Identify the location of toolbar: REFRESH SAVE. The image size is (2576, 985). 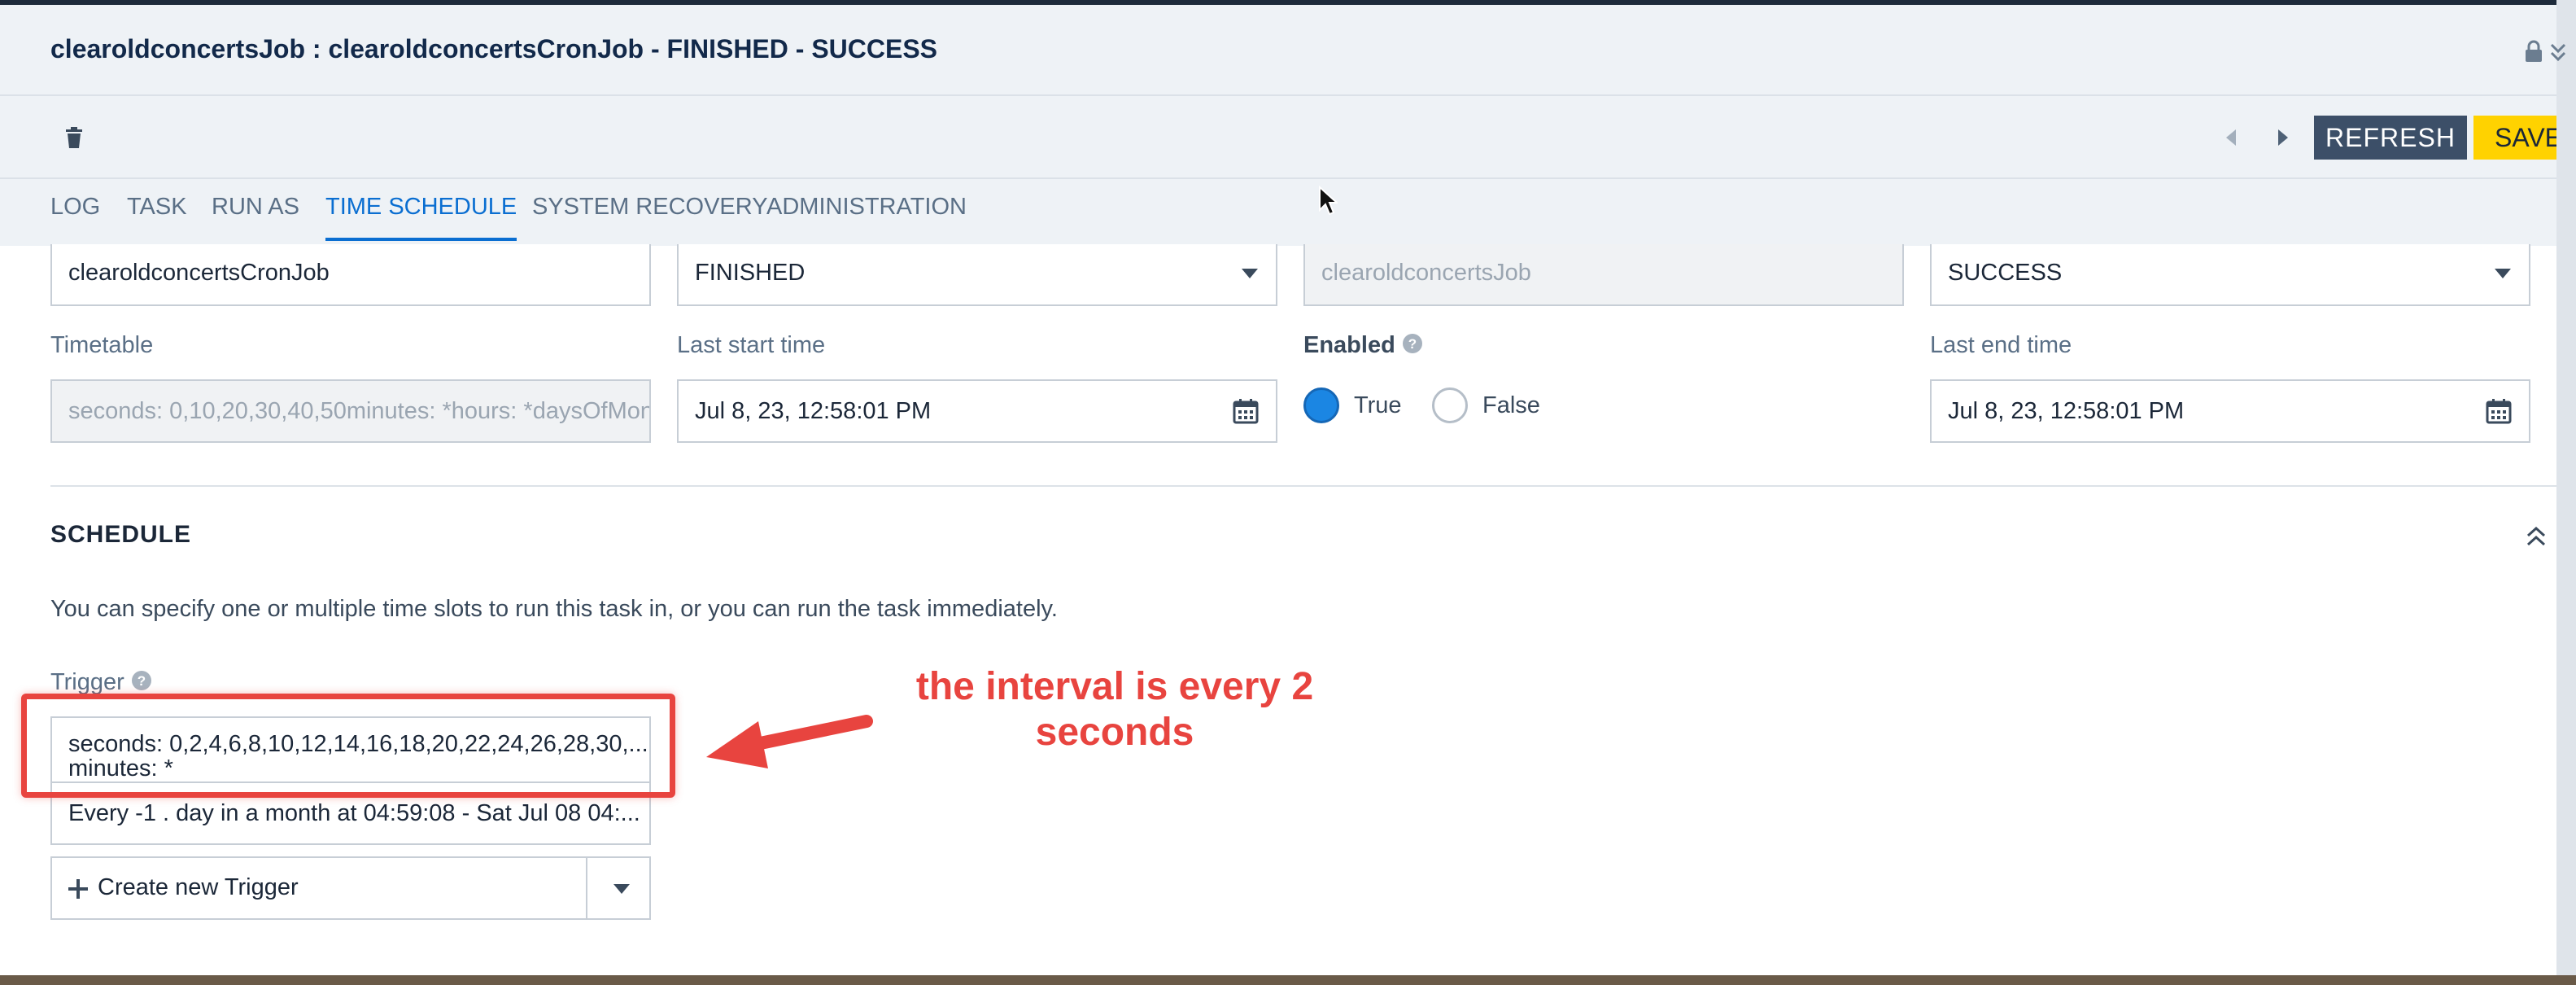
(1278, 137).